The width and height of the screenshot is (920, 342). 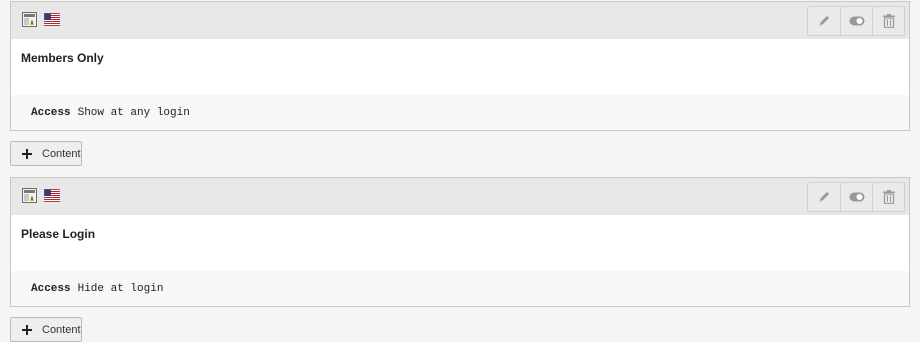 I want to click on access-value: Hide at login, so click(x=120, y=288).